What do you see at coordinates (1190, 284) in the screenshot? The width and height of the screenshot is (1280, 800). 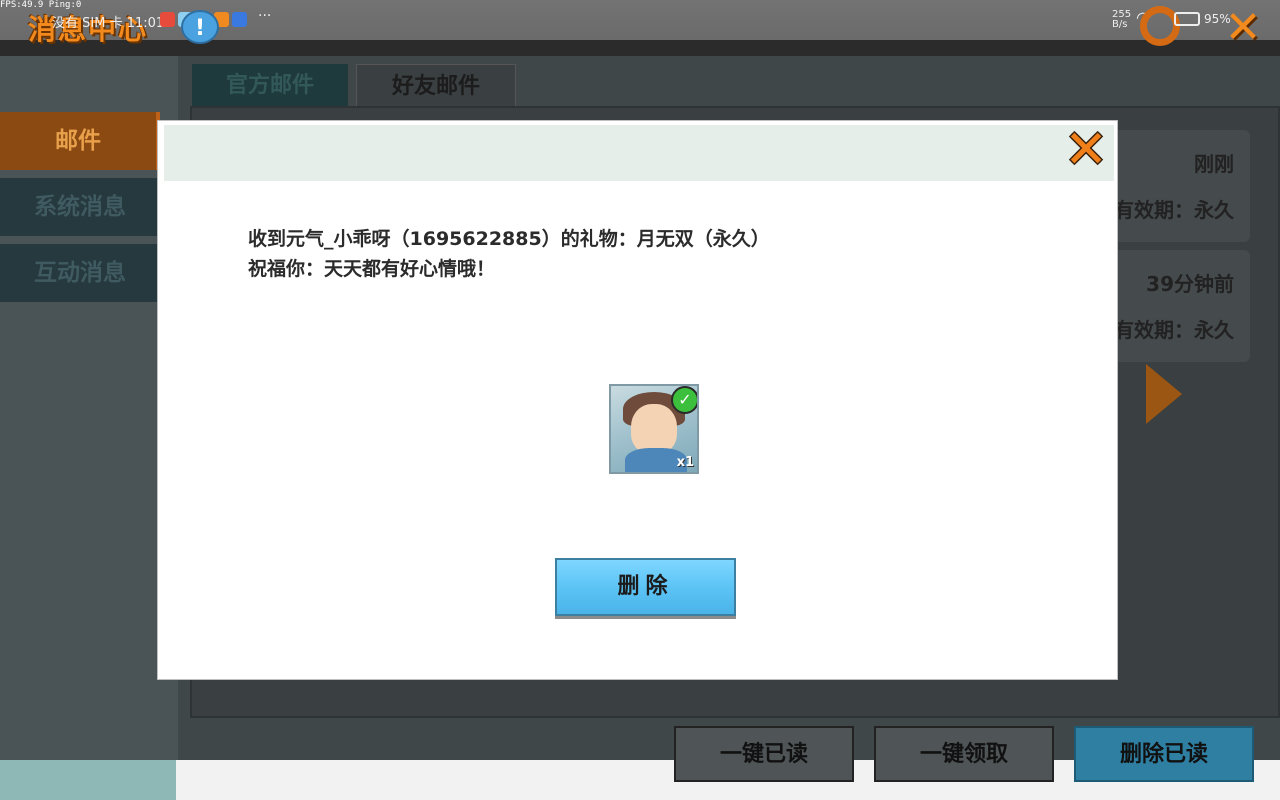 I see `mail-time: 39分钟前` at bounding box center [1190, 284].